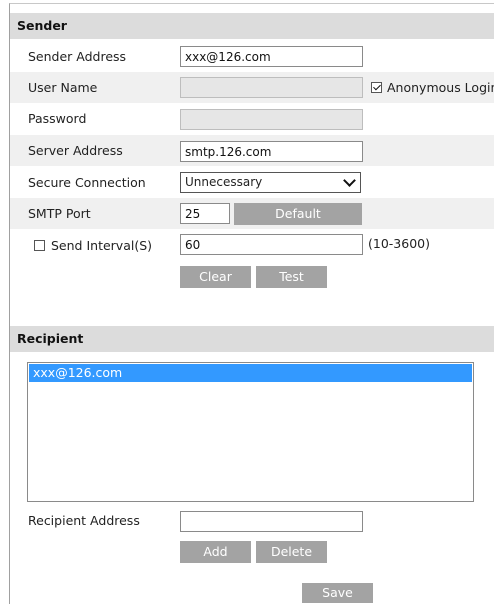  What do you see at coordinates (215, 552) in the screenshot?
I see `add-button: Add` at bounding box center [215, 552].